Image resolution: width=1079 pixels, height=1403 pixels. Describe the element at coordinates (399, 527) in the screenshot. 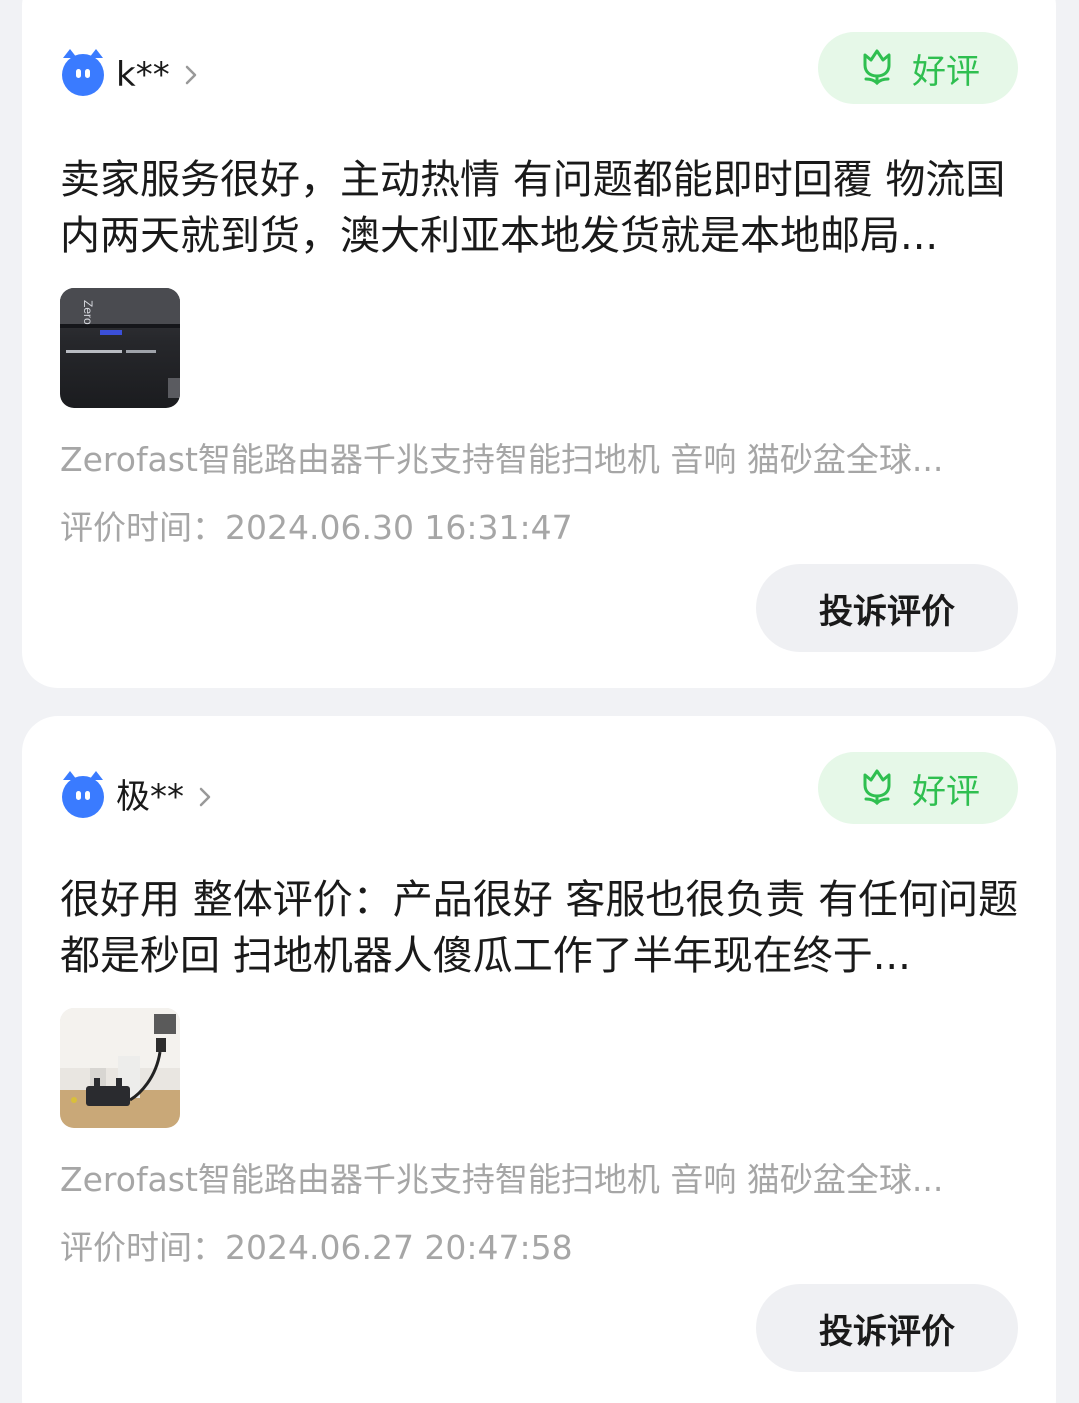

I see `review-time-value: 2024.06.30 16:31:47` at that location.